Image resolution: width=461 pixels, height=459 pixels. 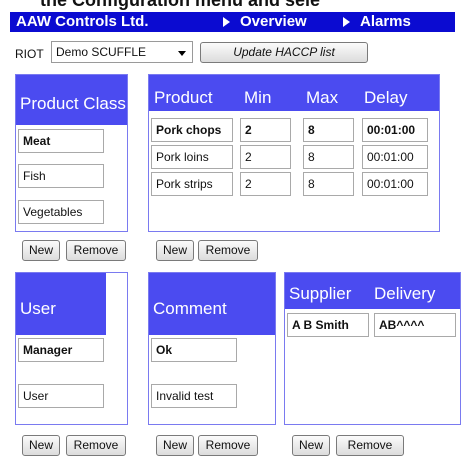 What do you see at coordinates (175, 445) in the screenshot?
I see `comment-new-button: New` at bounding box center [175, 445].